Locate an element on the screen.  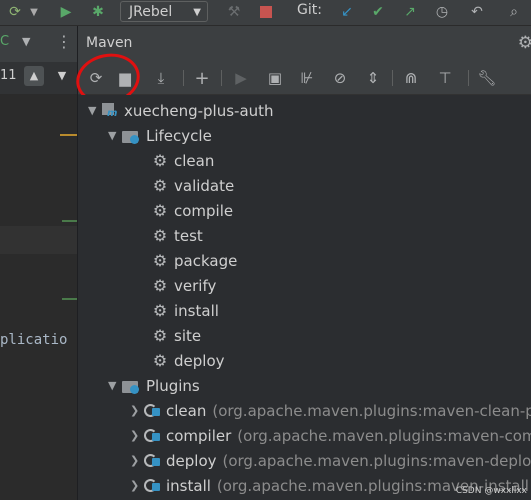
lifecycle-goal: ⚙ site is located at coordinates (176, 335).